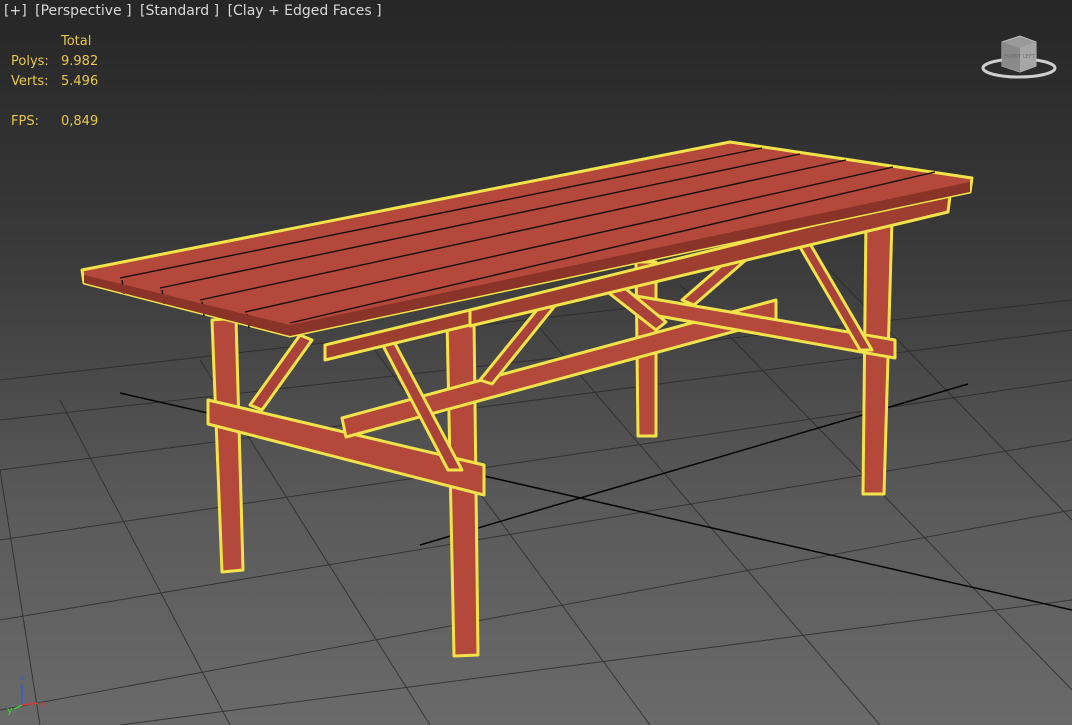  I want to click on viewport-menu-button: [+], so click(15, 11).